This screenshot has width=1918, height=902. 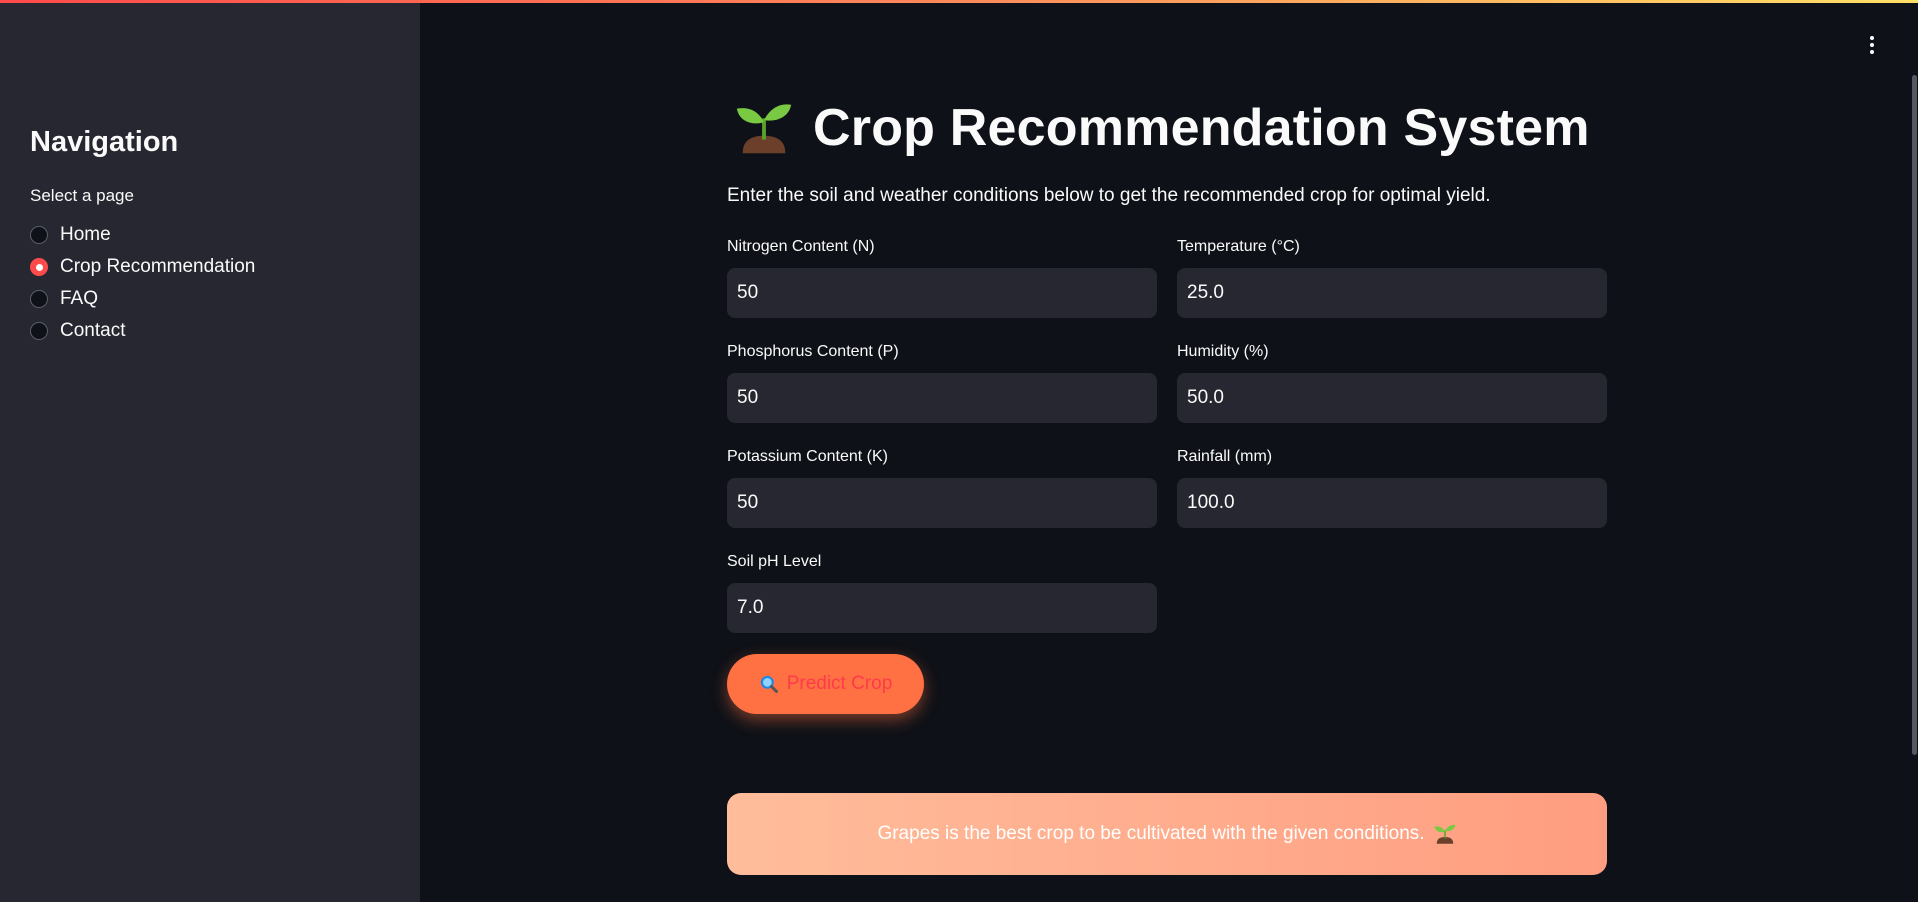 What do you see at coordinates (1392, 398) in the screenshot?
I see `humidity-input` at bounding box center [1392, 398].